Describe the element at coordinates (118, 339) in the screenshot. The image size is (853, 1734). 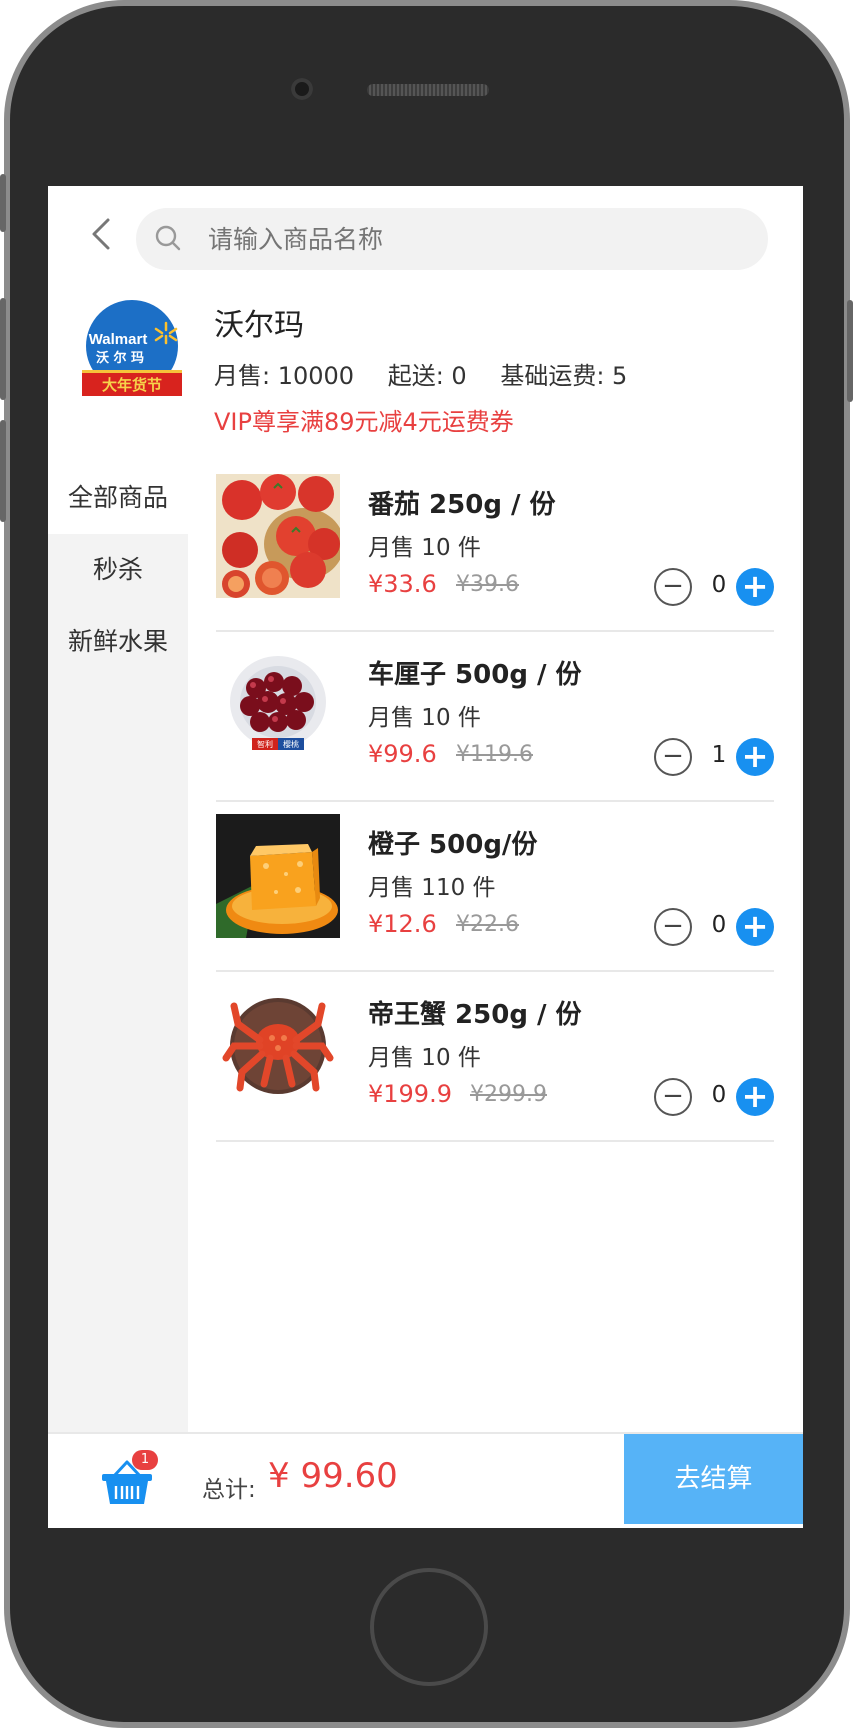
I see `svg-text: Walmart` at that location.